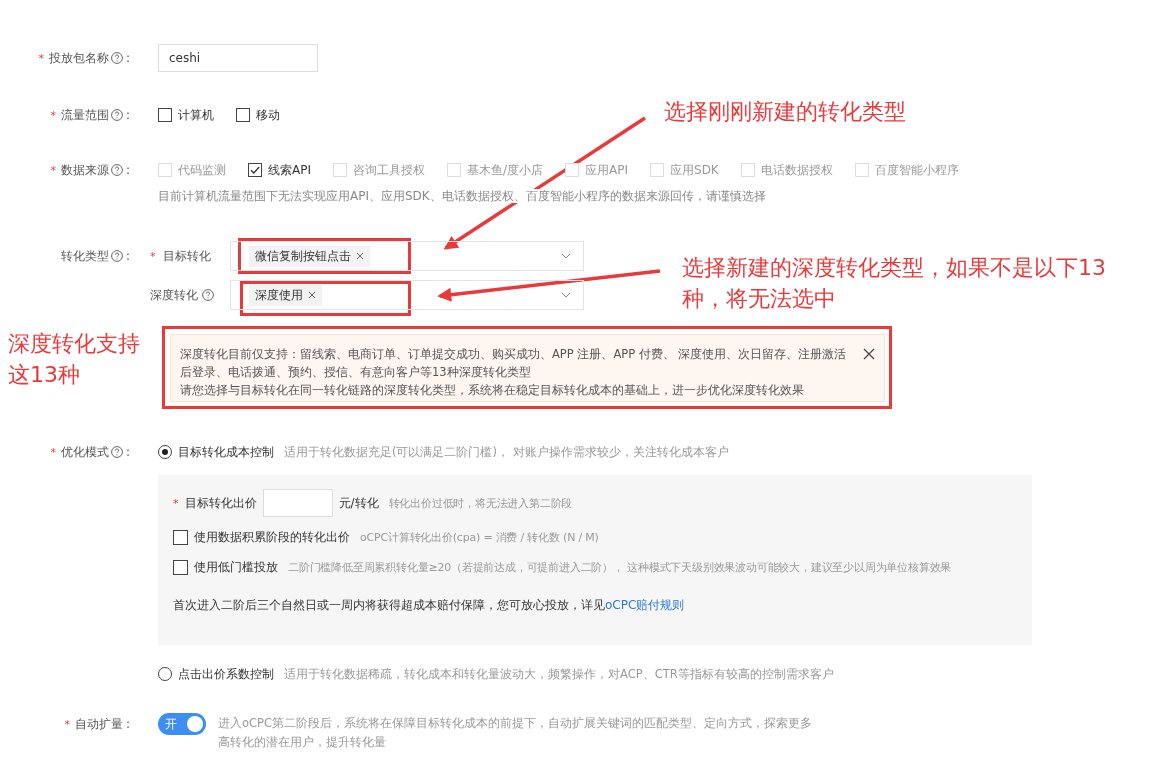 This screenshot has height=758, width=1166. Describe the element at coordinates (462, 196) in the screenshot. I see `data-source-hint: 目前计算机流量范围下无法实现应用API、应用SDK、电话数据授权、百度智能小程序的数据来源回传，请谨慎选择` at that location.